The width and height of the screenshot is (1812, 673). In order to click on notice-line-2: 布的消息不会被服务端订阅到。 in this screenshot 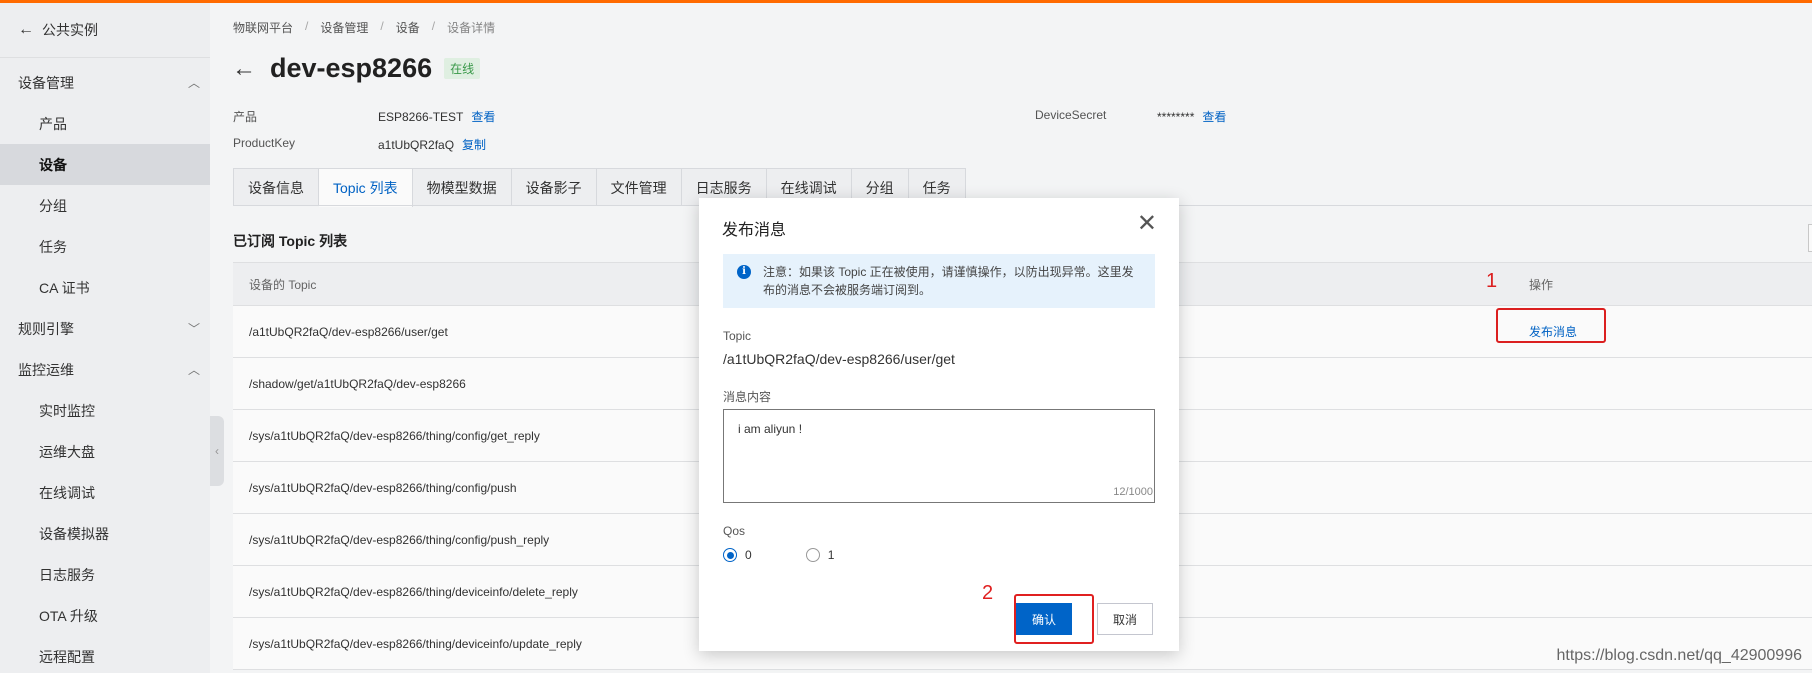, I will do `click(847, 290)`.